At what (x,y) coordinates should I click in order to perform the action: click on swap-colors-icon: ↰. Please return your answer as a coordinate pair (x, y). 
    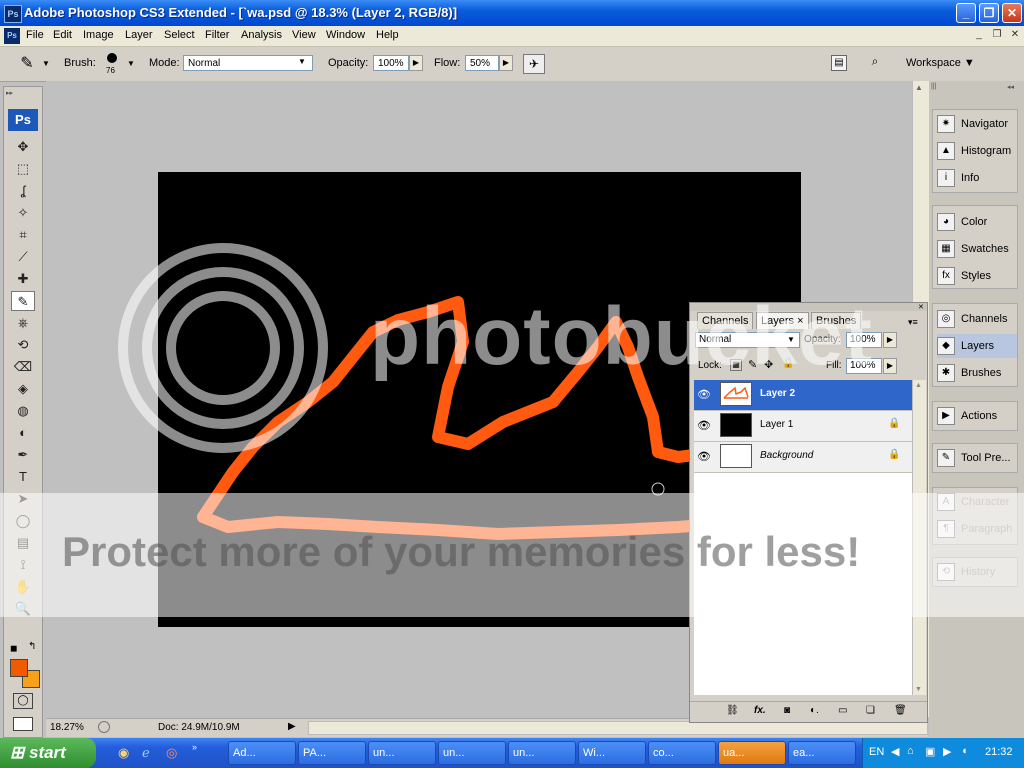
    Looking at the image, I should click on (32, 646).